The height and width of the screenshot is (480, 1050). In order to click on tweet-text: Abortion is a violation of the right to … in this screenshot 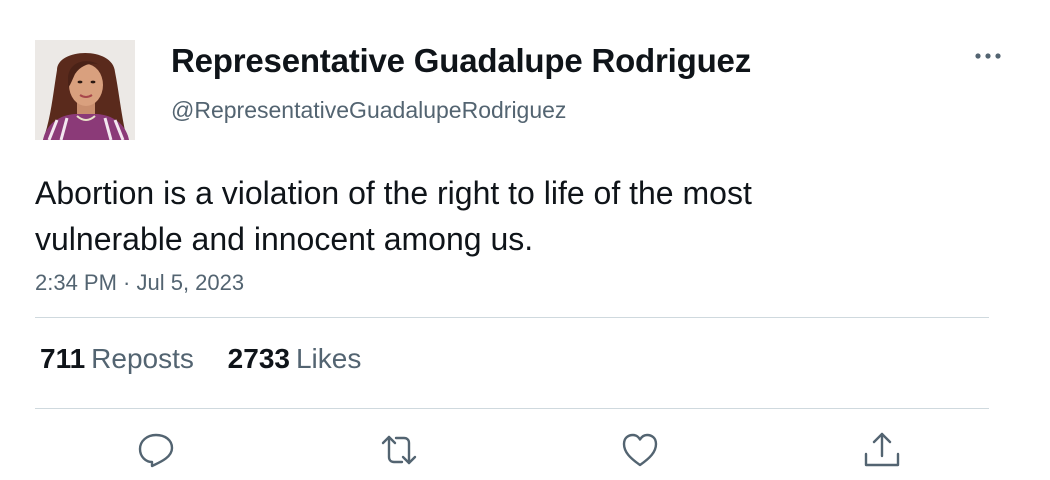, I will do `click(393, 216)`.